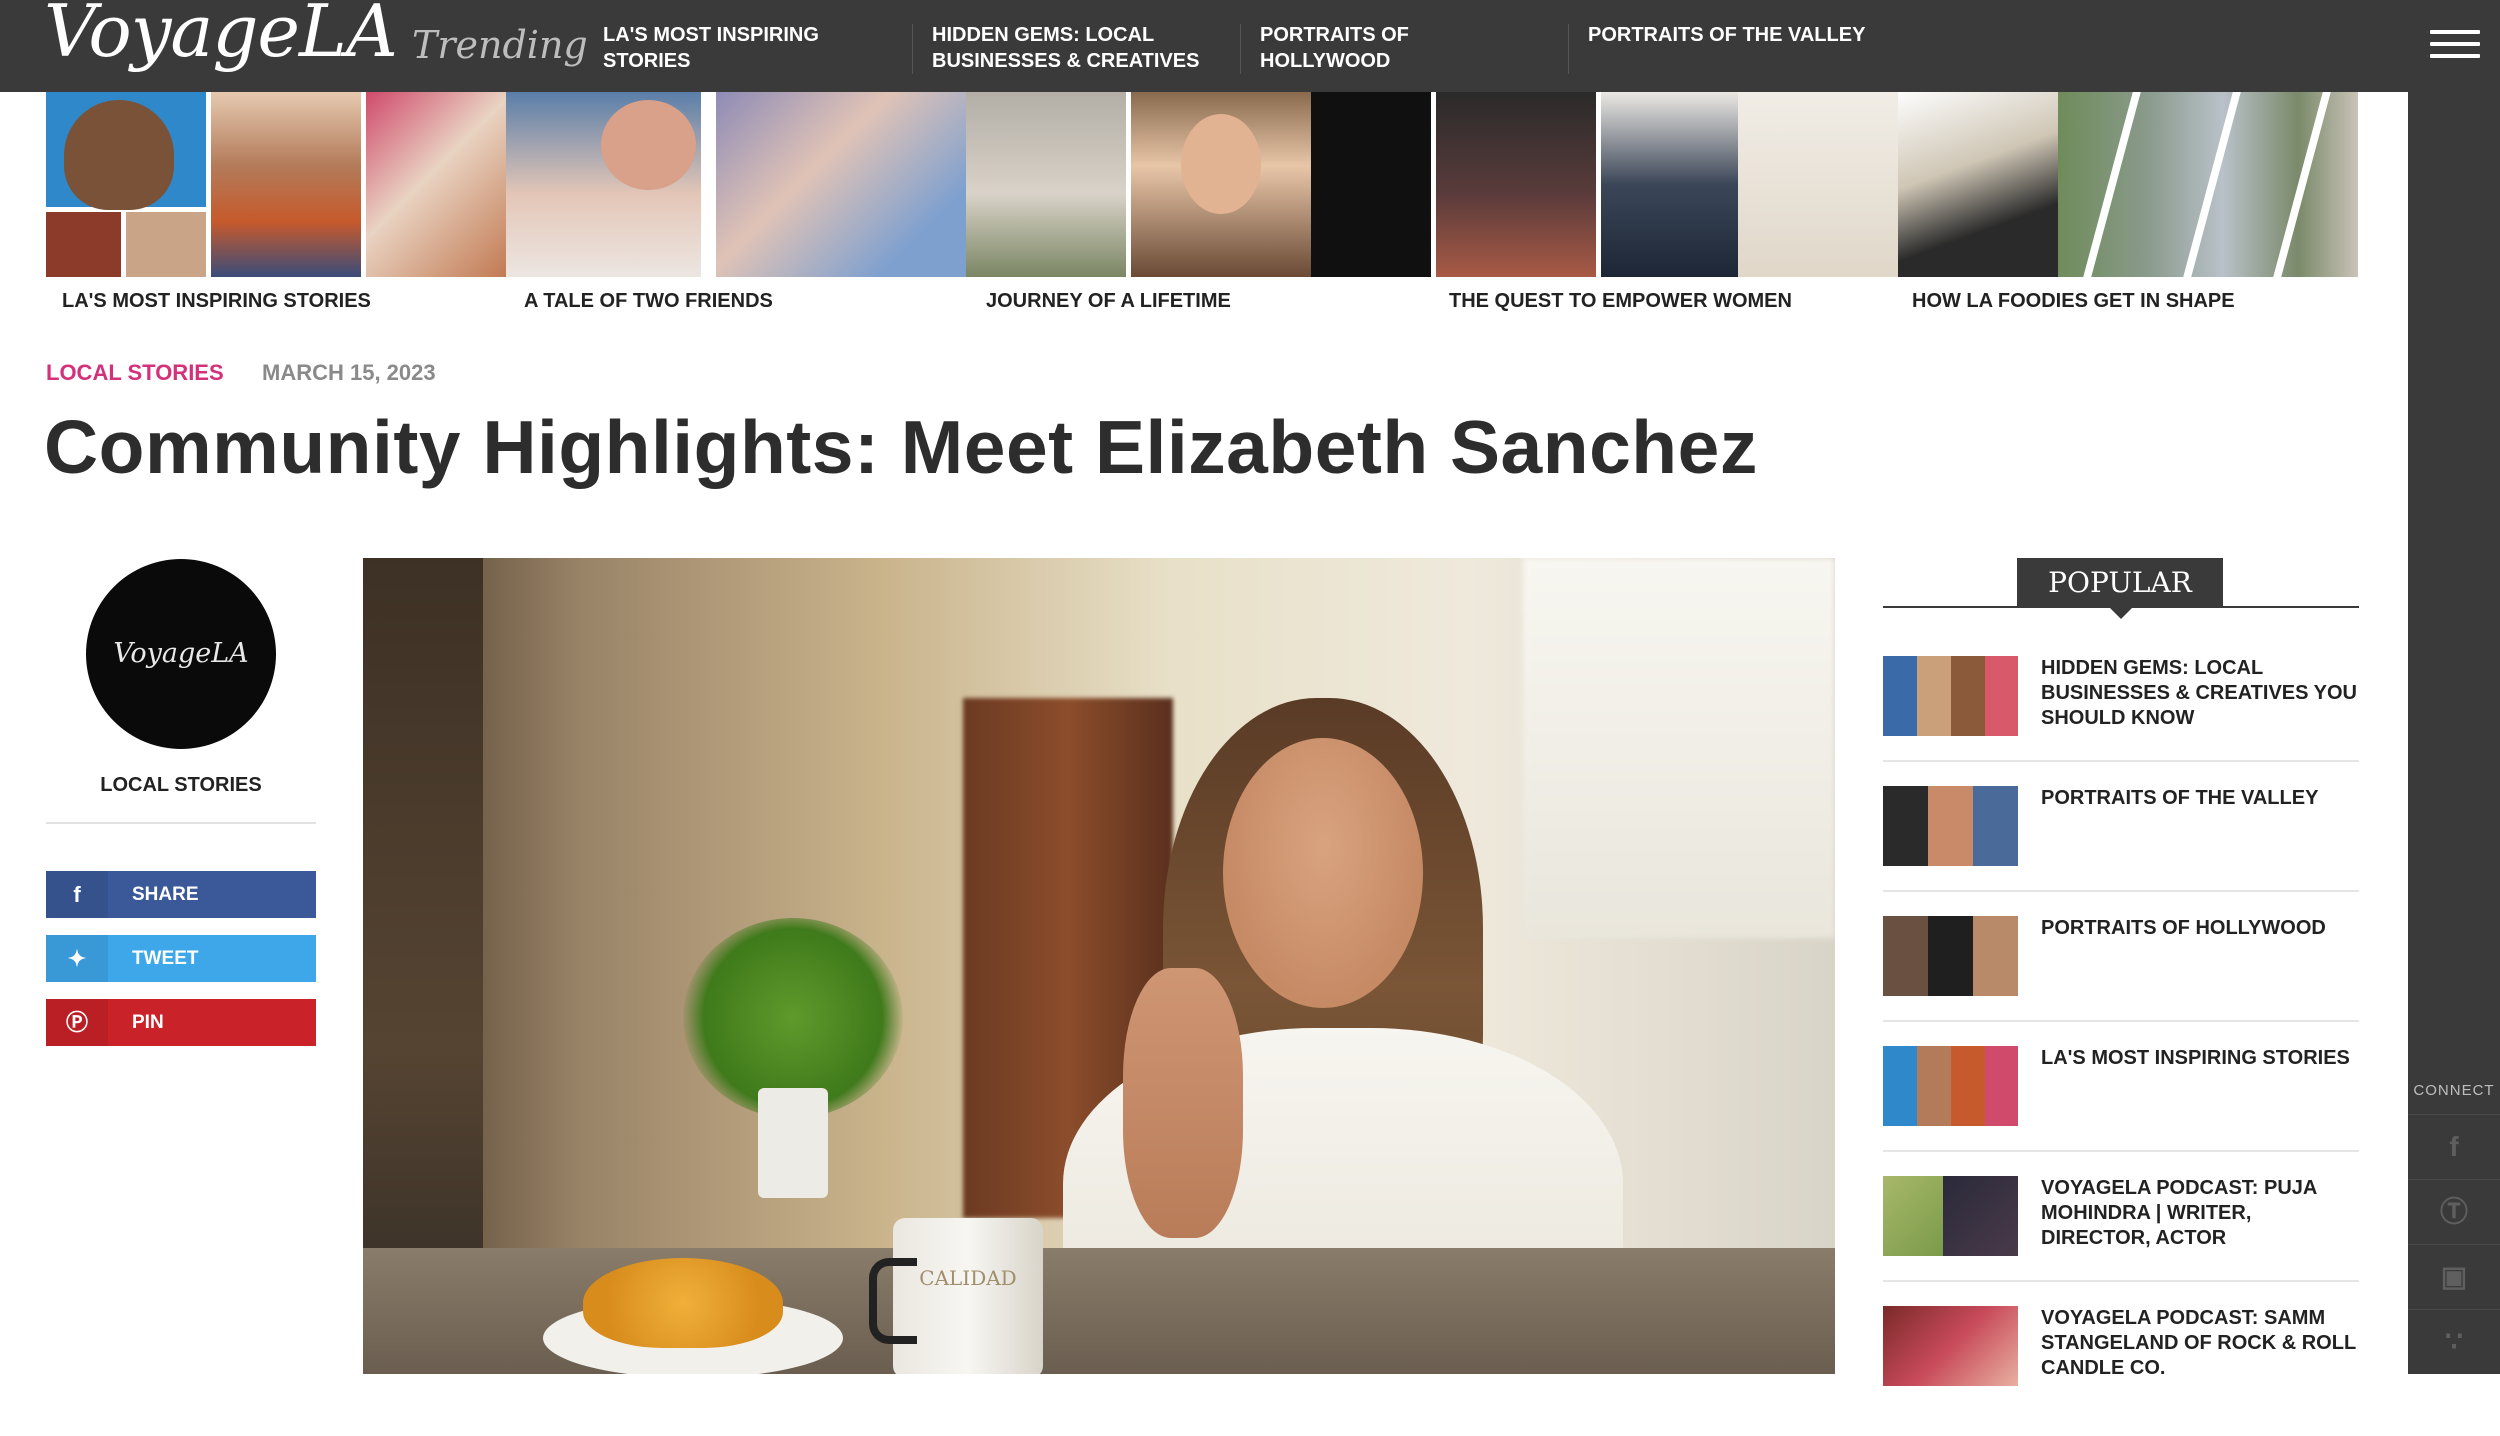 Image resolution: width=2500 pixels, height=1436 pixels. What do you see at coordinates (2073, 301) in the screenshot?
I see `trending-label-la-foodies: HOW LA FOODIES GET IN SHAPE` at bounding box center [2073, 301].